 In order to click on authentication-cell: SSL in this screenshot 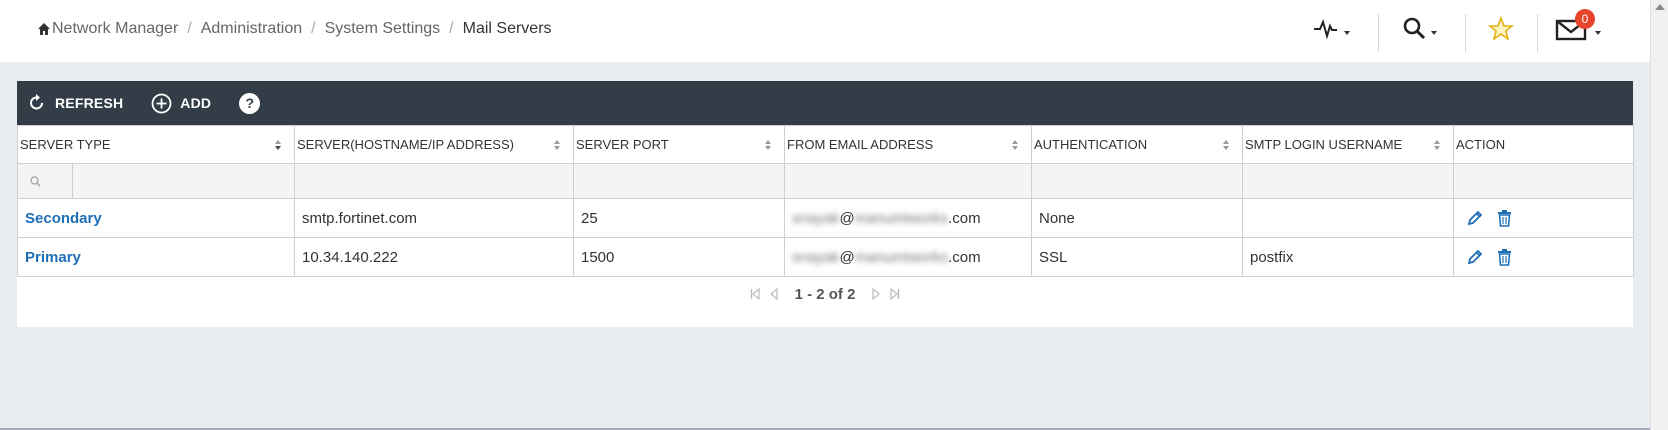, I will do `click(1137, 257)`.